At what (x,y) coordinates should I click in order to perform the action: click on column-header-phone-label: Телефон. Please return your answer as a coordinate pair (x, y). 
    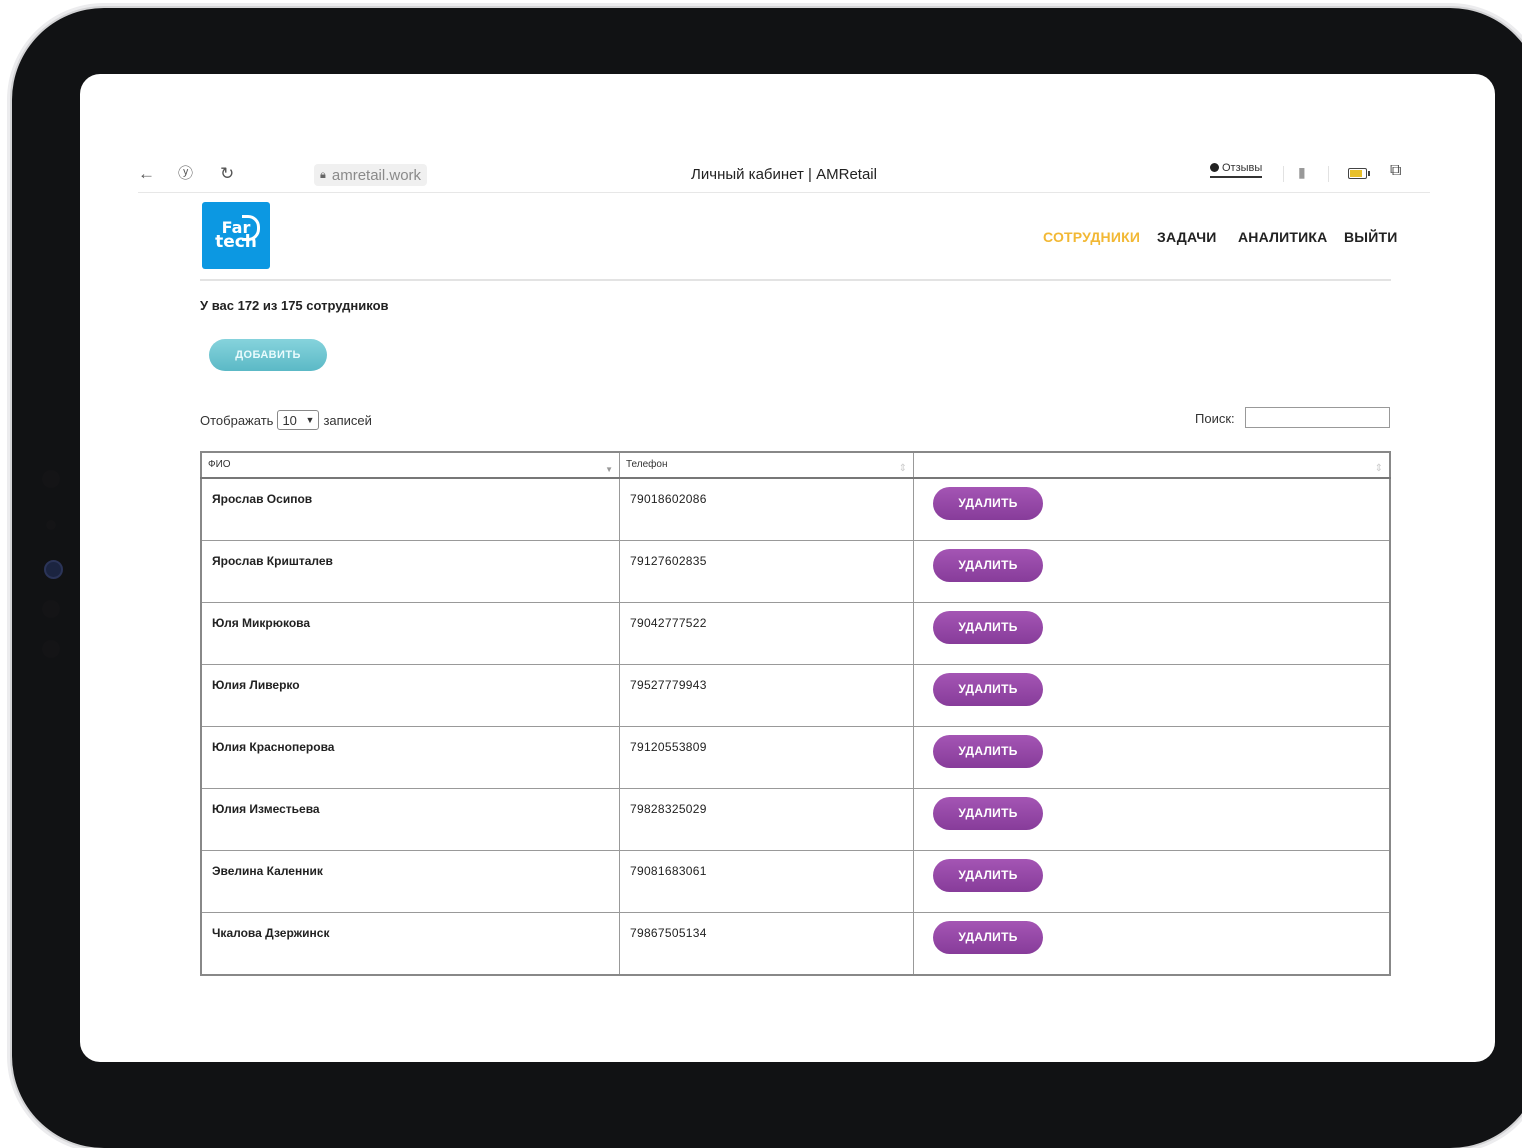
    Looking at the image, I should click on (647, 464).